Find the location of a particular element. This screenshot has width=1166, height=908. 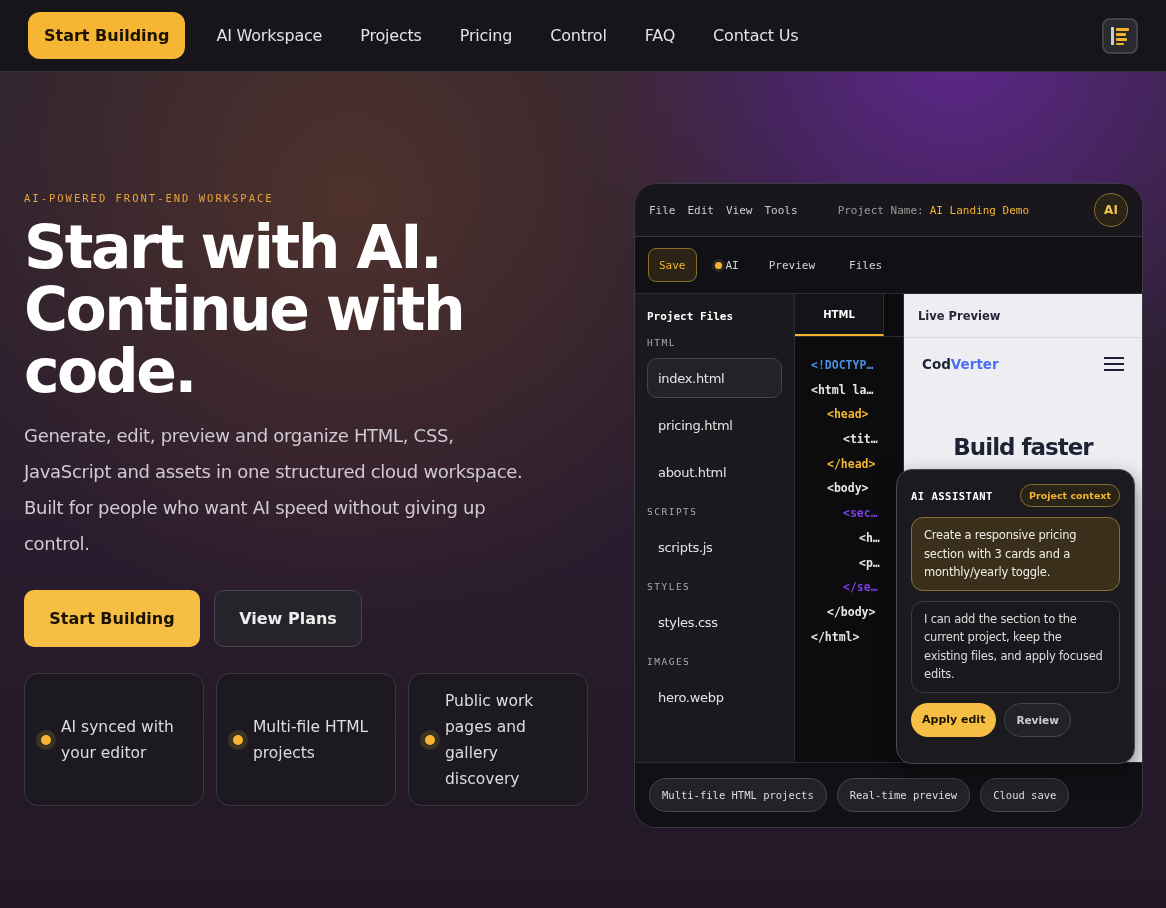

view-plans-button: View Plans is located at coordinates (288, 618).